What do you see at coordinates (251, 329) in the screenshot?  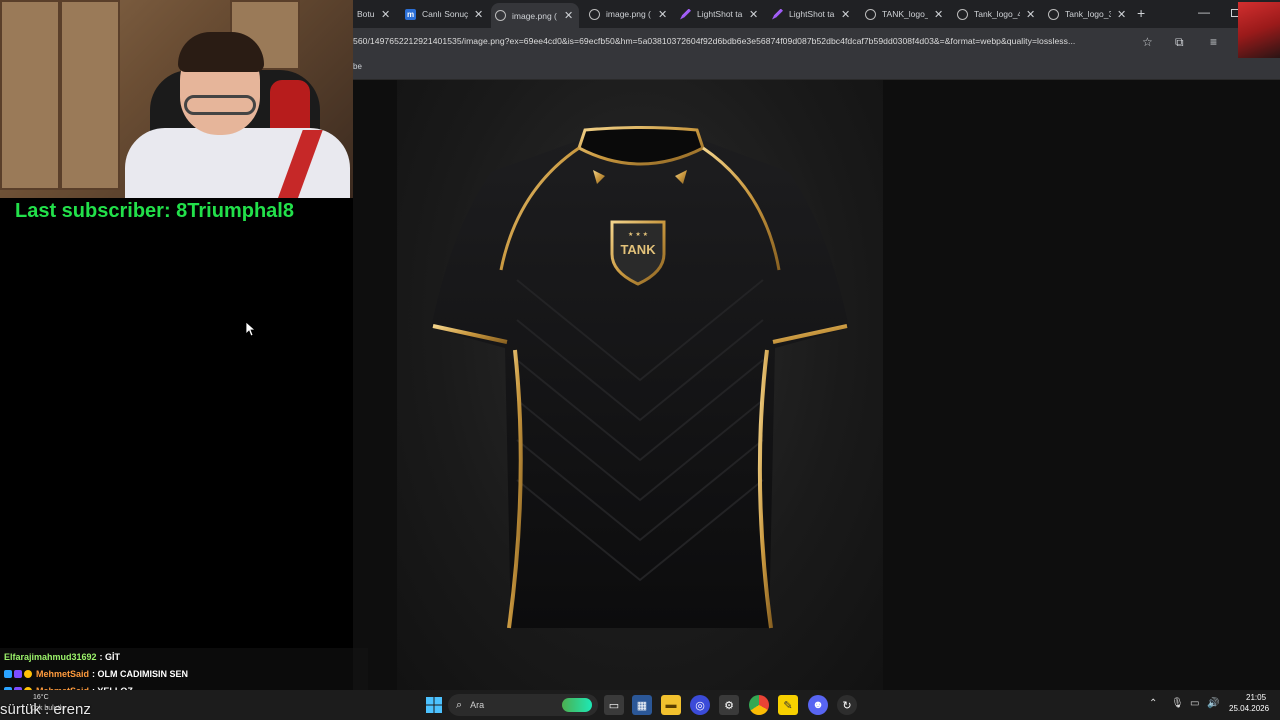 I see `mouse-cursor-icon` at bounding box center [251, 329].